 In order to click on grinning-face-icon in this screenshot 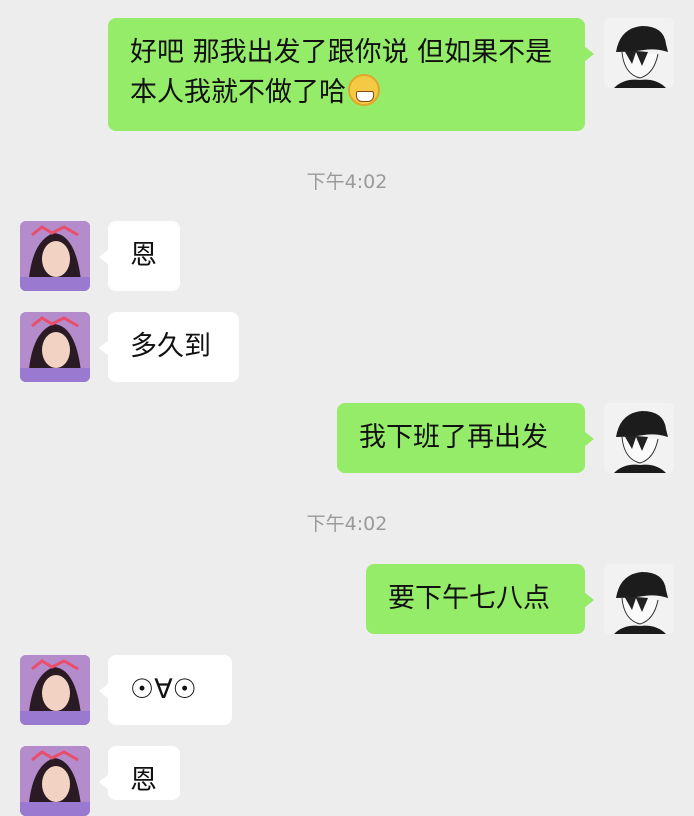, I will do `click(364, 90)`.